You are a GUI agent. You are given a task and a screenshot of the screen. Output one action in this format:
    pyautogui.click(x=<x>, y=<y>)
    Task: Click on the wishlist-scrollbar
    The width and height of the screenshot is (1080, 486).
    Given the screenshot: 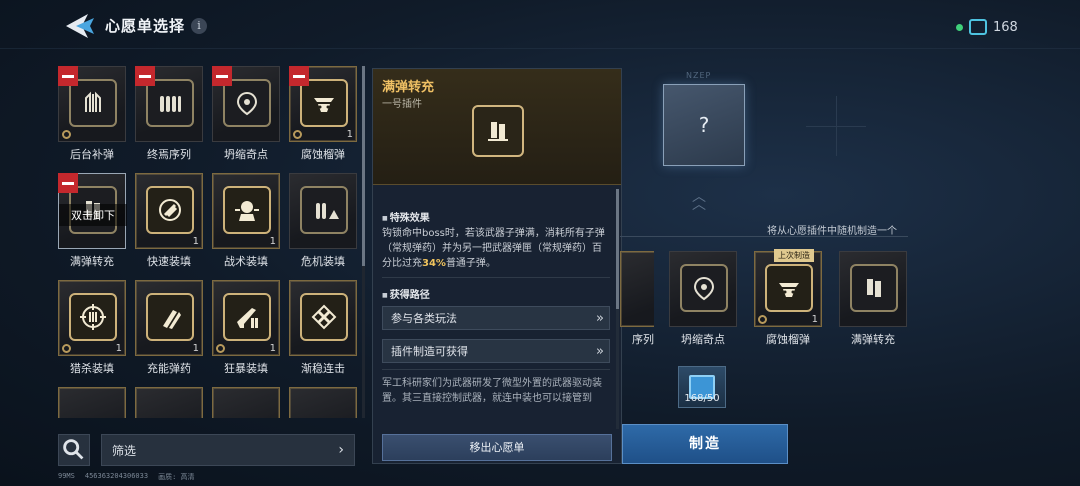 What is the action you would take?
    pyautogui.click(x=363, y=242)
    